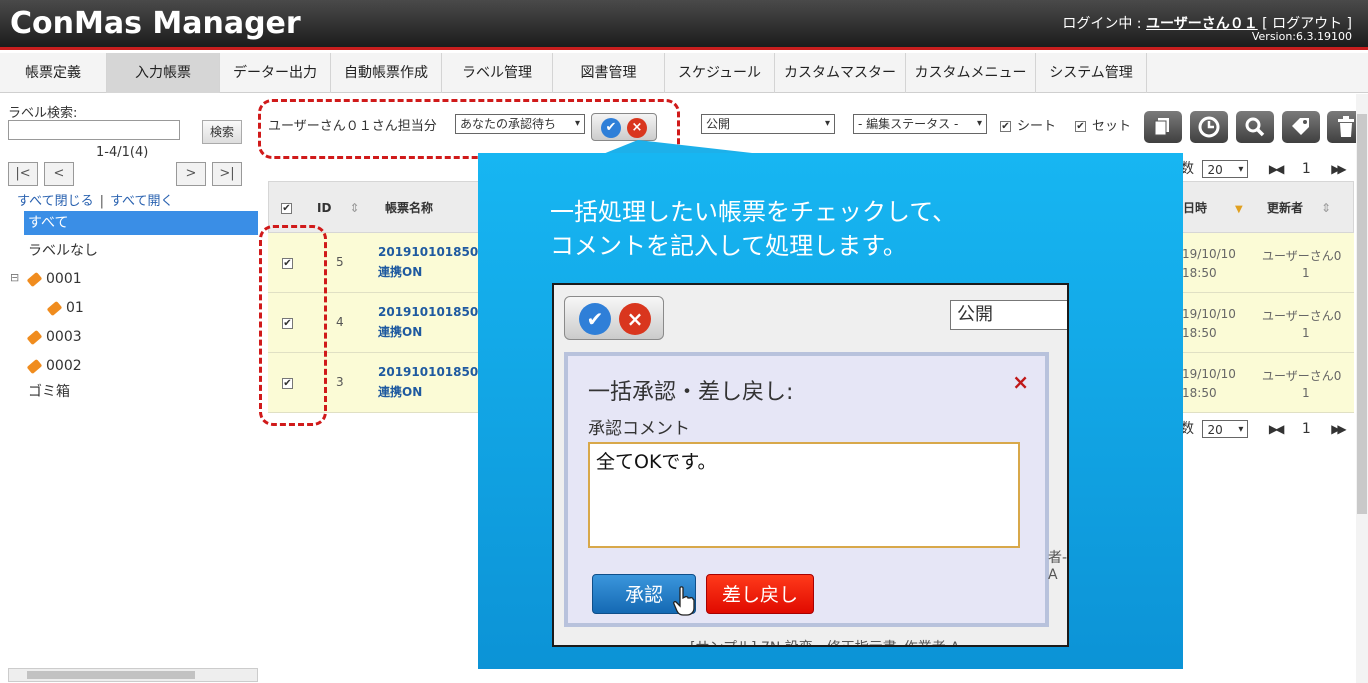 Image resolution: width=1368 pixels, height=683 pixels. What do you see at coordinates (222, 132) in the screenshot?
I see `label-search-button: 検索` at bounding box center [222, 132].